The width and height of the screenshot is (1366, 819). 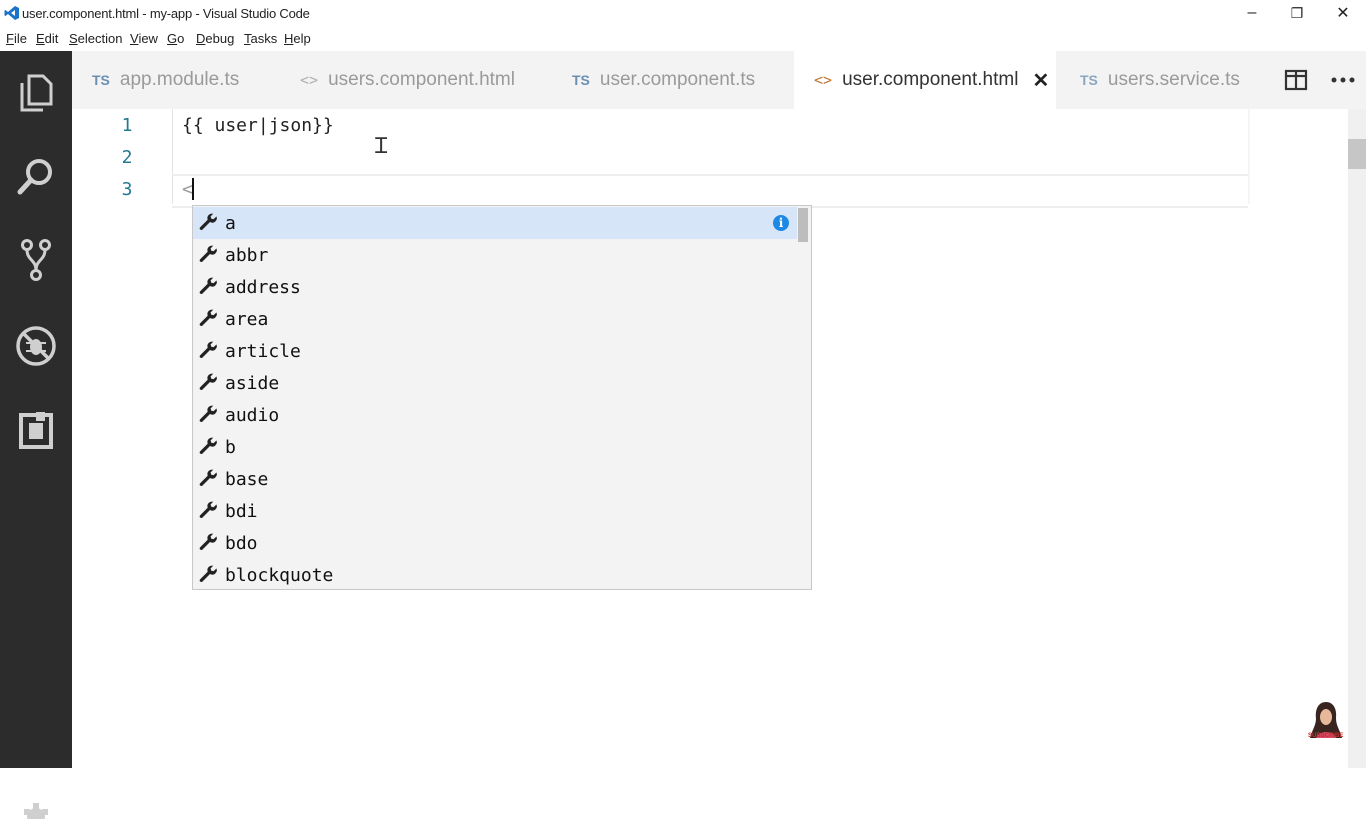 What do you see at coordinates (263, 351) in the screenshot?
I see `suggestion-label: article` at bounding box center [263, 351].